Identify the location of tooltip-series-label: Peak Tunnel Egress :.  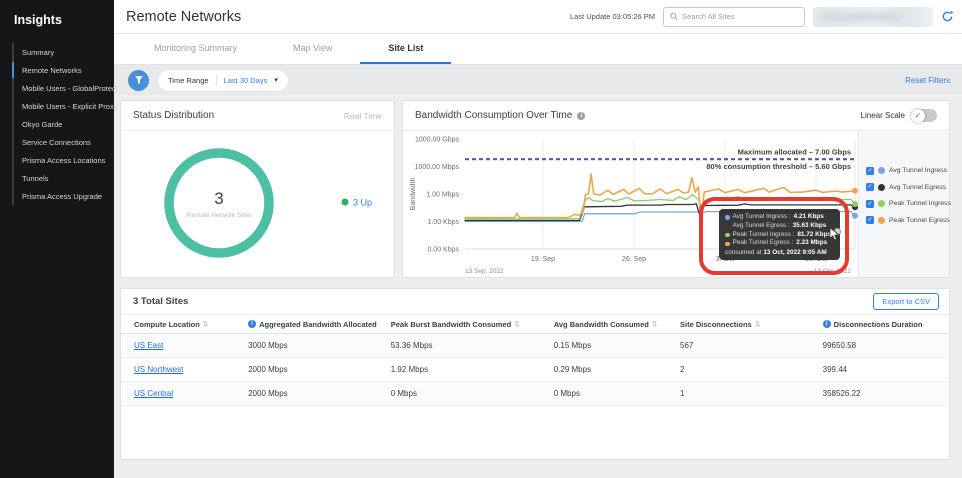
(763, 243).